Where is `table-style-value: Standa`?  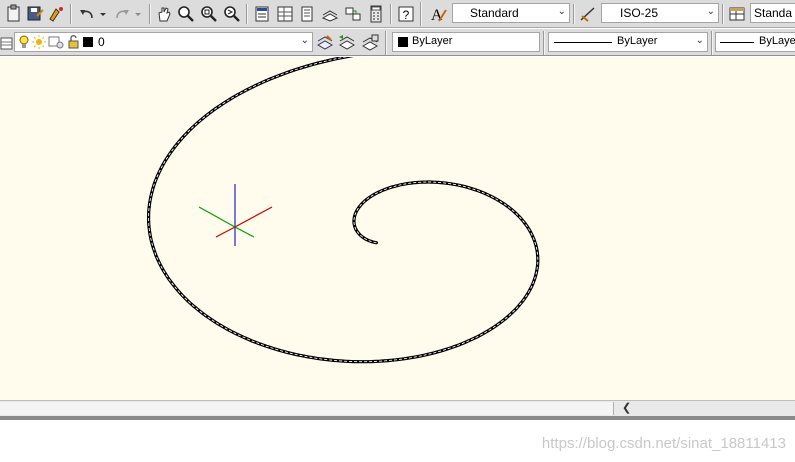
table-style-value: Standa is located at coordinates (773, 13).